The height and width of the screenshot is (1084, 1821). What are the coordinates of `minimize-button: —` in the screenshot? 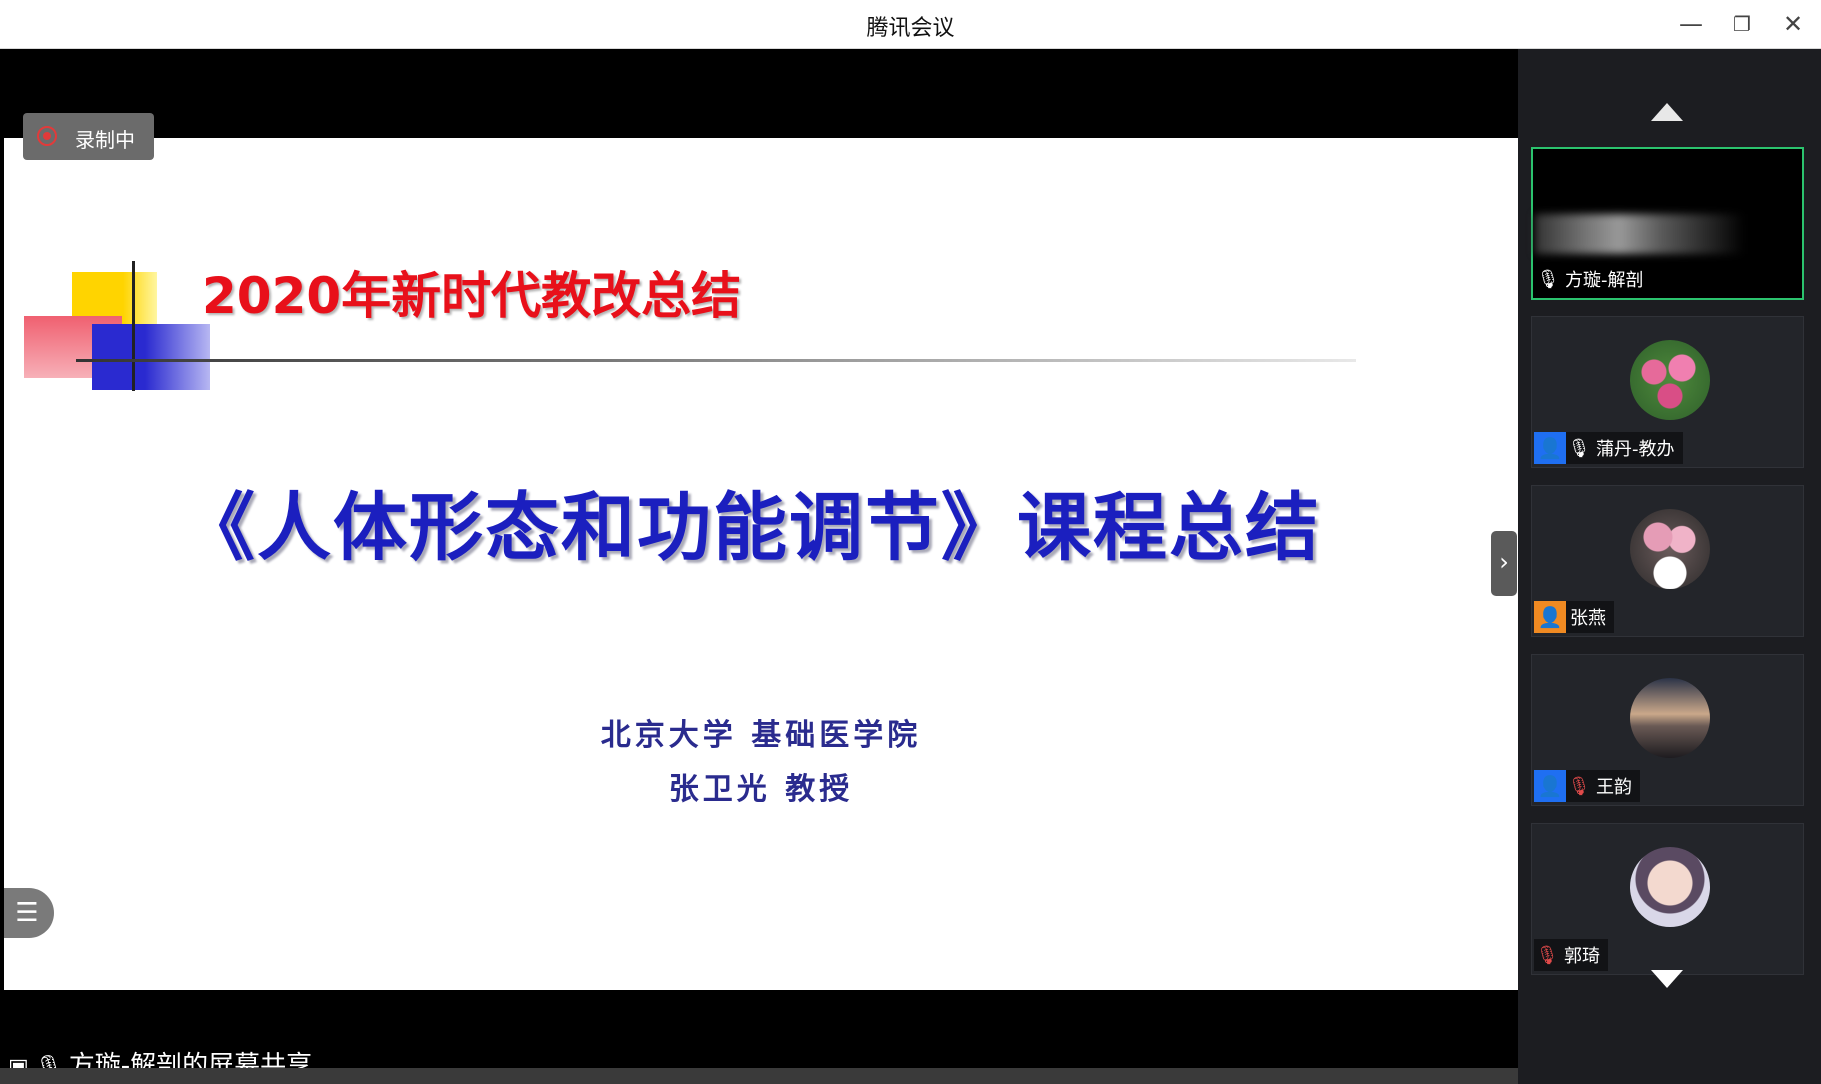 It's located at (1691, 24).